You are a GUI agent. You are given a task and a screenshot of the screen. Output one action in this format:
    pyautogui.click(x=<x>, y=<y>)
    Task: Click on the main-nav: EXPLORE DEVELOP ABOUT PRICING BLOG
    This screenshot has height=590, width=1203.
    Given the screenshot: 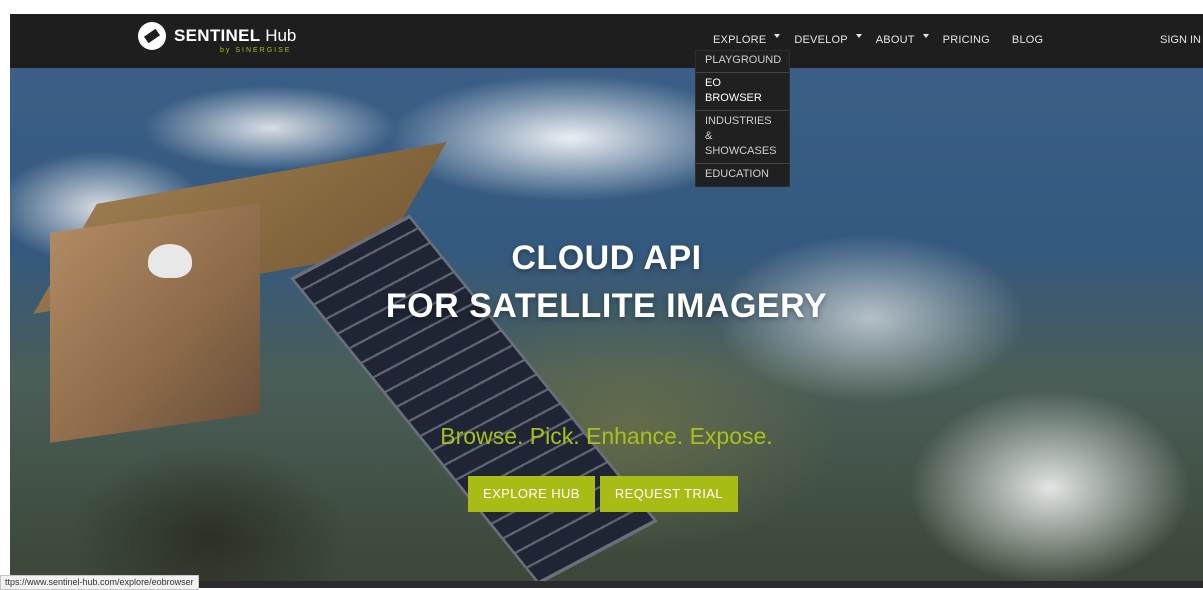 What is the action you would take?
    pyautogui.click(x=885, y=40)
    